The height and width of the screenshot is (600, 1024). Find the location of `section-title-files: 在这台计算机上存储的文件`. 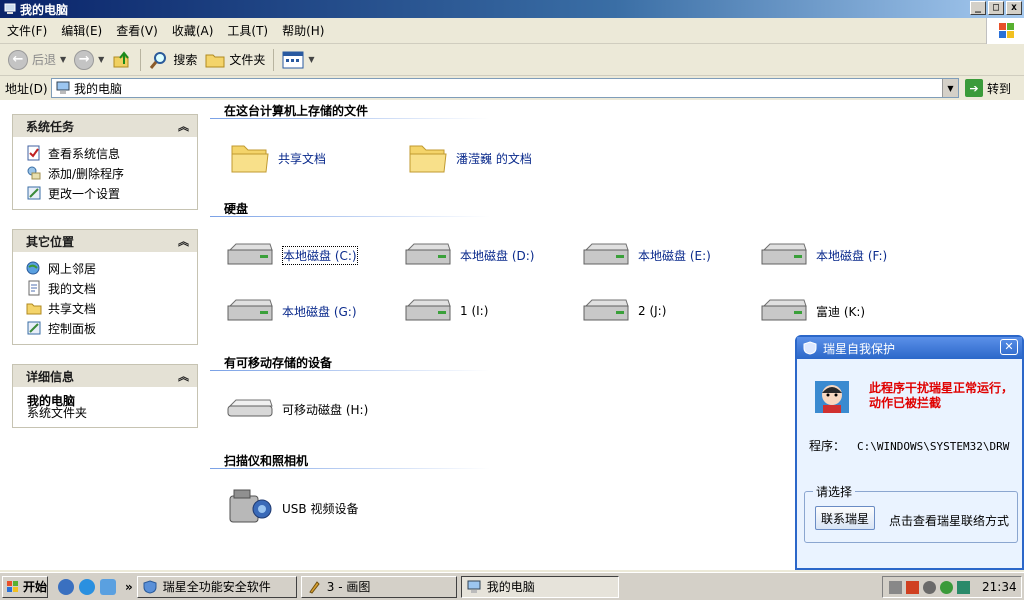

section-title-files: 在这台计算机上存储的文件 is located at coordinates (296, 111).